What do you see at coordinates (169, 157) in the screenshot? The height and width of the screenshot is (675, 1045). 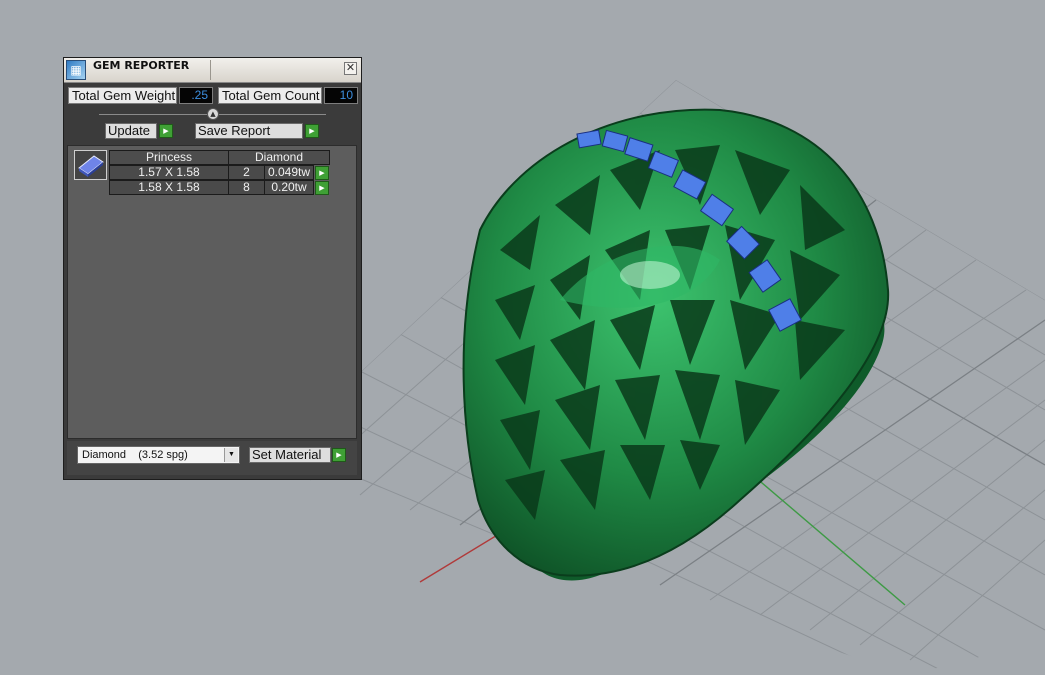 I see `table-header-shape: Princess` at bounding box center [169, 157].